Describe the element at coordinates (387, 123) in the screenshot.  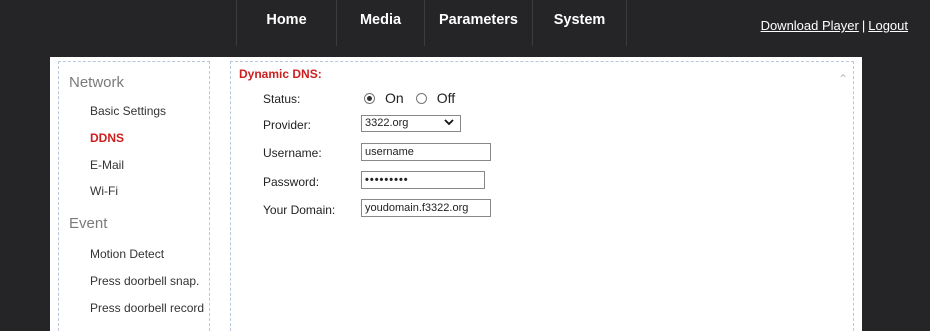
I see `provider-selected-value: 3322.org` at that location.